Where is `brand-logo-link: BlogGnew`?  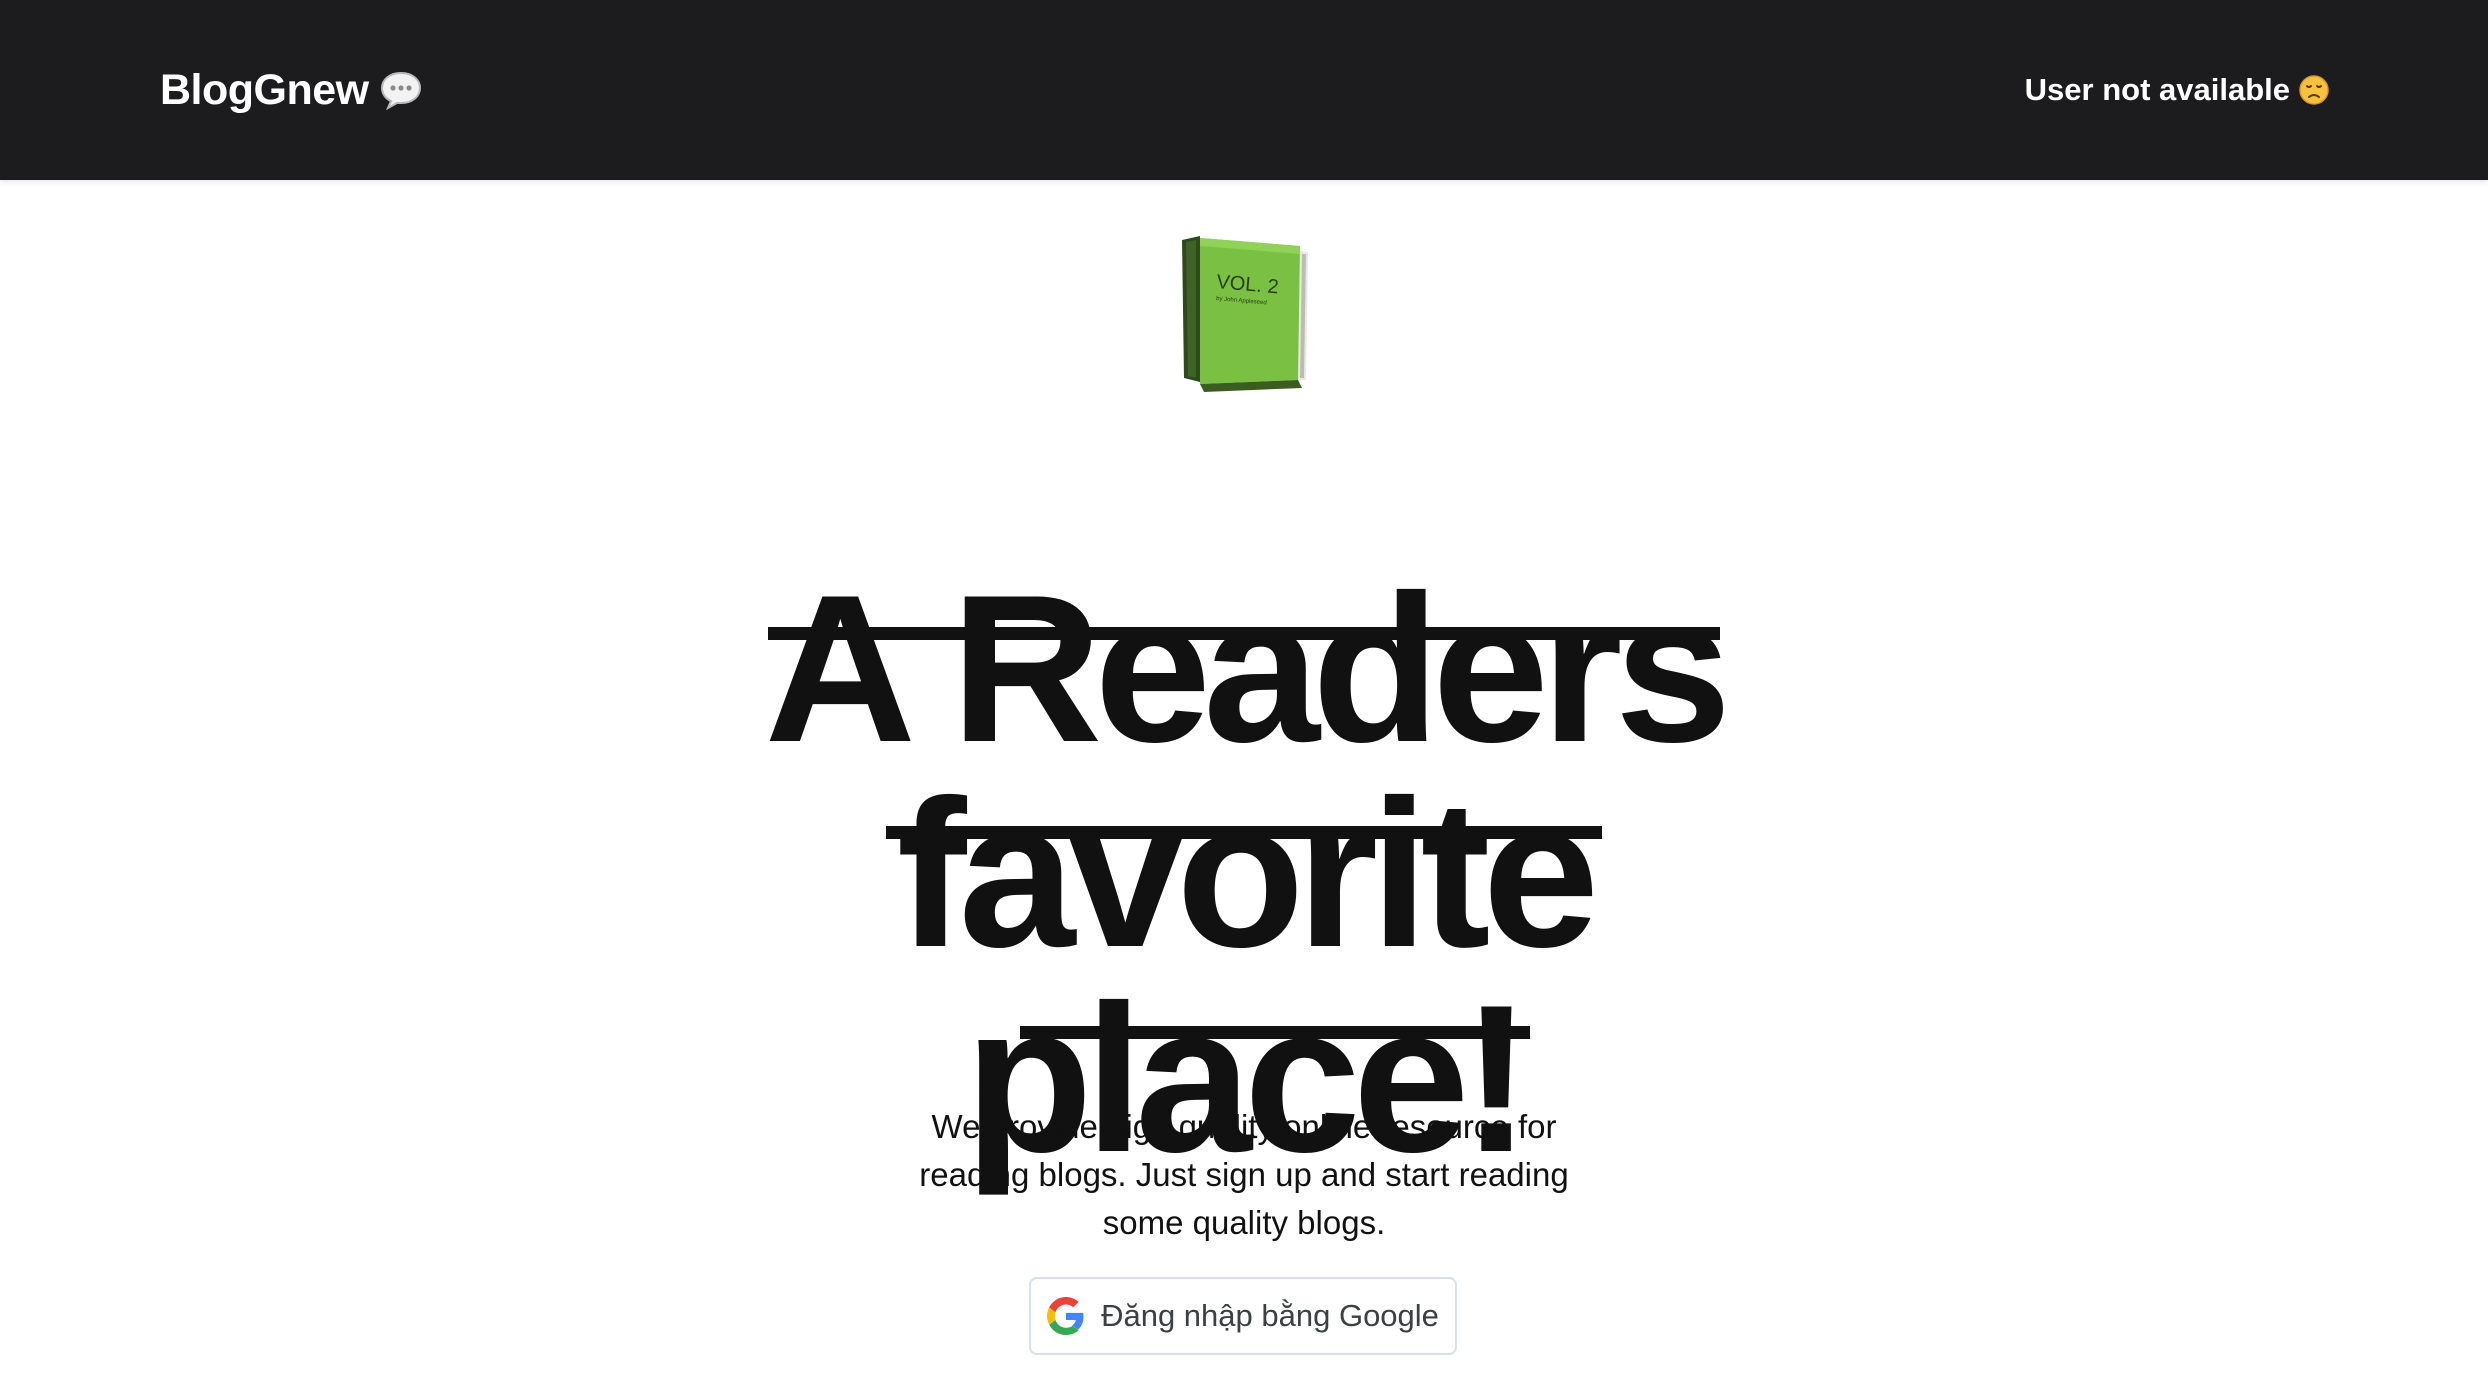
brand-logo-link: BlogGnew is located at coordinates (291, 90).